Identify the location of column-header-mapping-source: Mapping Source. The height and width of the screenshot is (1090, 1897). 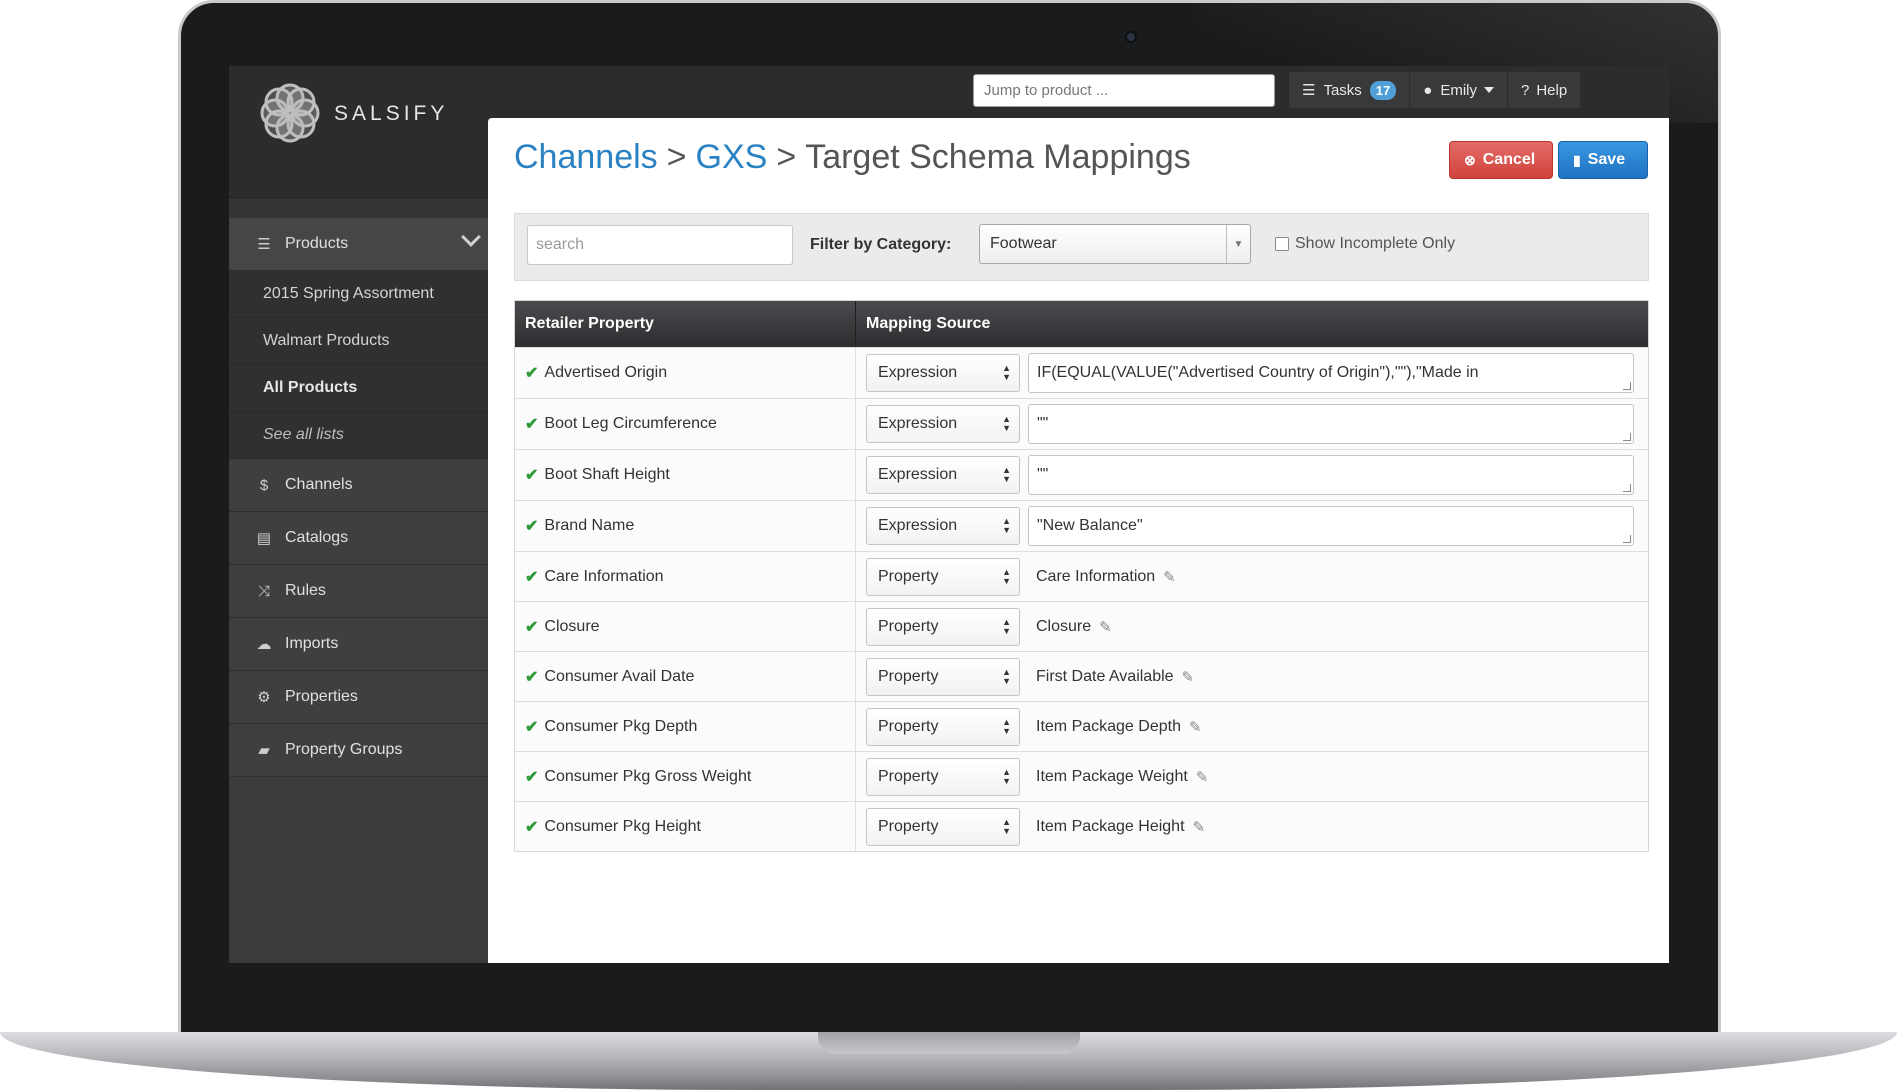
(928, 323).